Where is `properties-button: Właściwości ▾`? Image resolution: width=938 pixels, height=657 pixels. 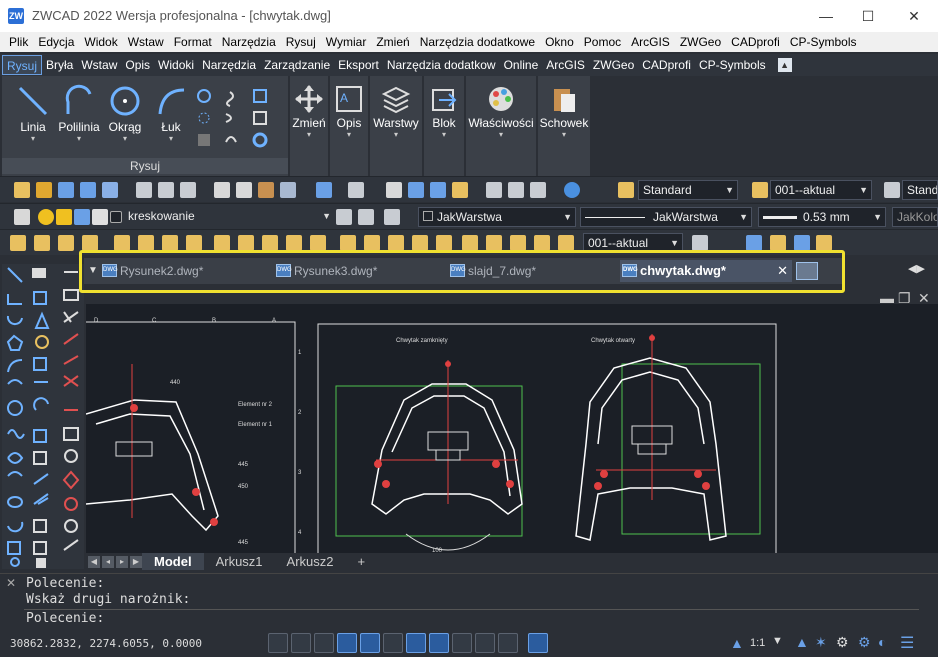
properties-button: Właściwości ▾ is located at coordinates (501, 111).